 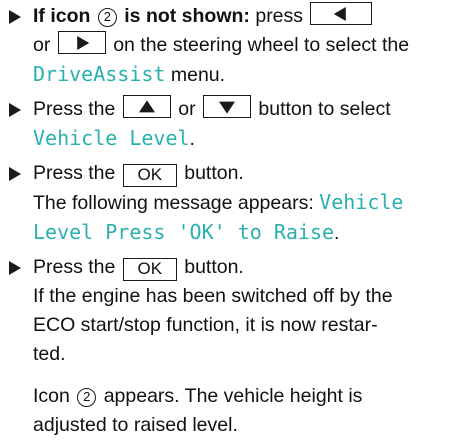 What do you see at coordinates (198, 75) in the screenshot?
I see `step-text: menu.` at bounding box center [198, 75].